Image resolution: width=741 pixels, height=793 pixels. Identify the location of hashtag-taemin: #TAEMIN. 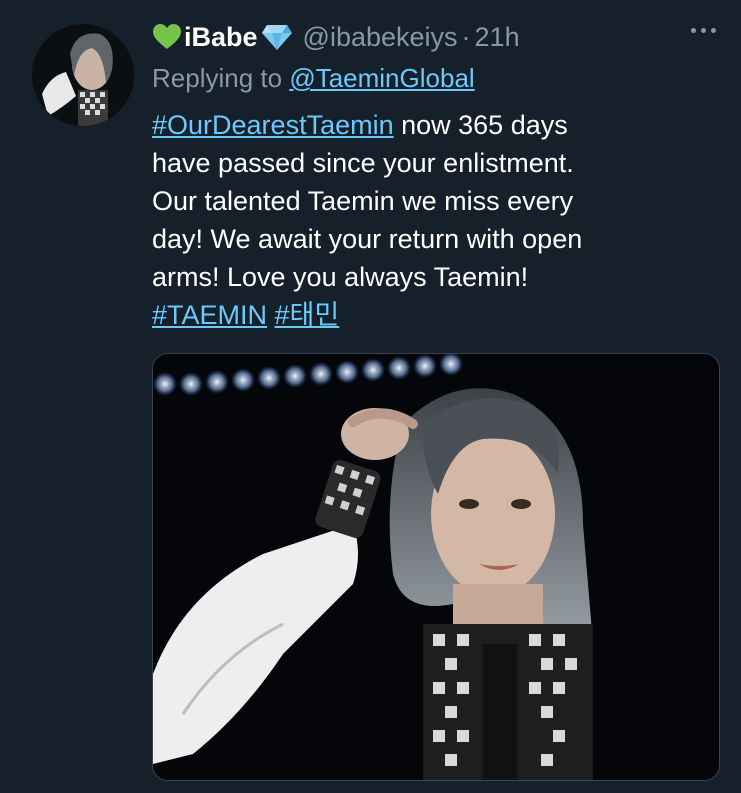
(209, 315).